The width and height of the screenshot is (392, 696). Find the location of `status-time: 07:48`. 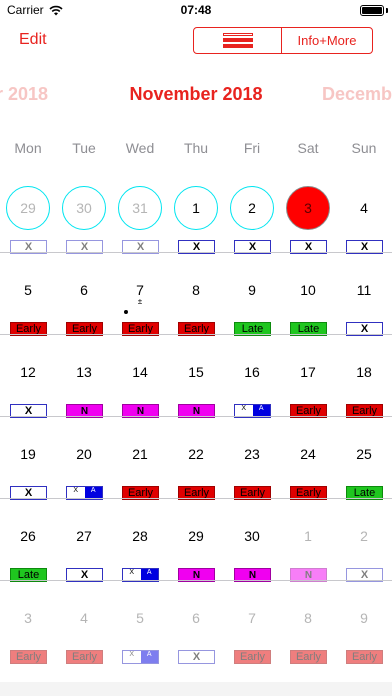

status-time: 07:48 is located at coordinates (196, 10).